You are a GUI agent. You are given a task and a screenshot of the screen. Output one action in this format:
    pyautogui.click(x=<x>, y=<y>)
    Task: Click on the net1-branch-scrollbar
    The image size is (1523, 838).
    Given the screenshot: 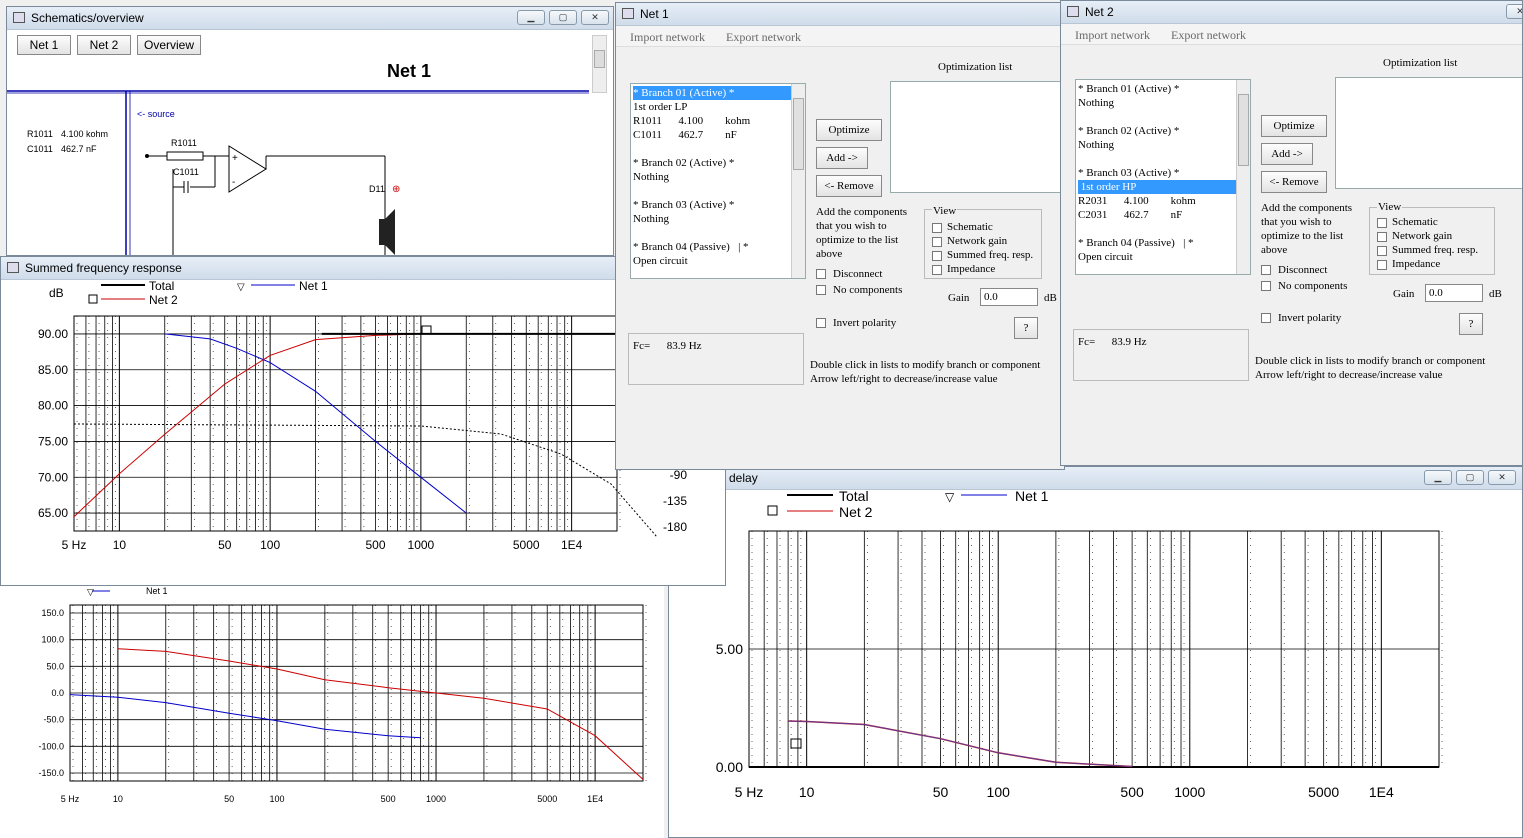 What is the action you would take?
    pyautogui.click(x=798, y=181)
    